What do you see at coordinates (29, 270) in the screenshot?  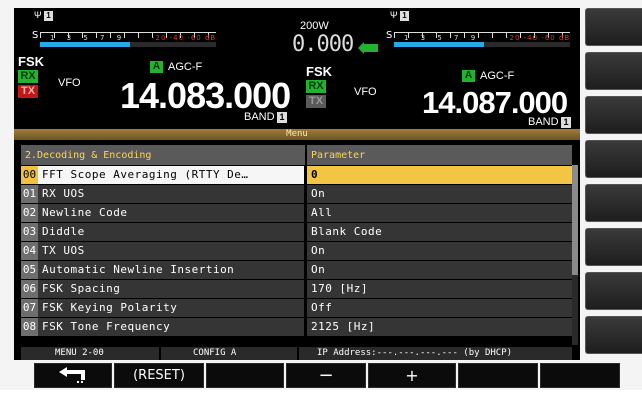 I see `menu-row-number: 05` at bounding box center [29, 270].